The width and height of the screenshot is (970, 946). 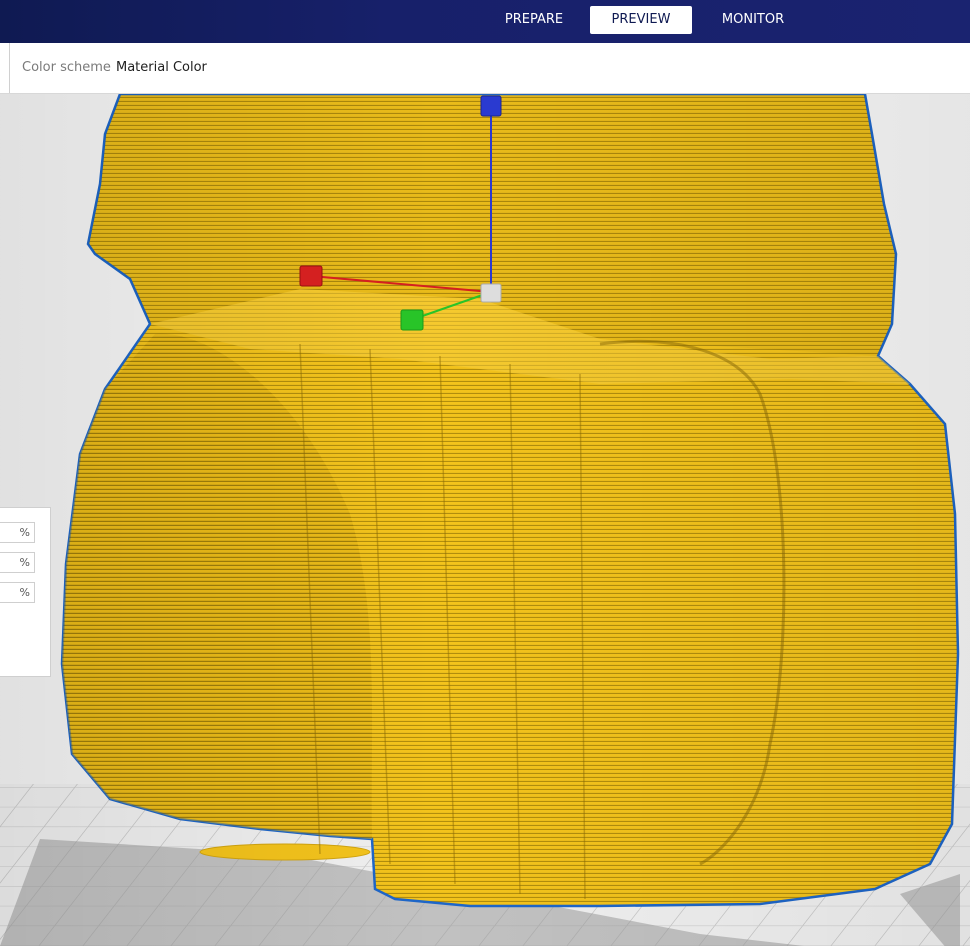 I want to click on color-scheme-label: Color scheme, so click(x=66, y=67).